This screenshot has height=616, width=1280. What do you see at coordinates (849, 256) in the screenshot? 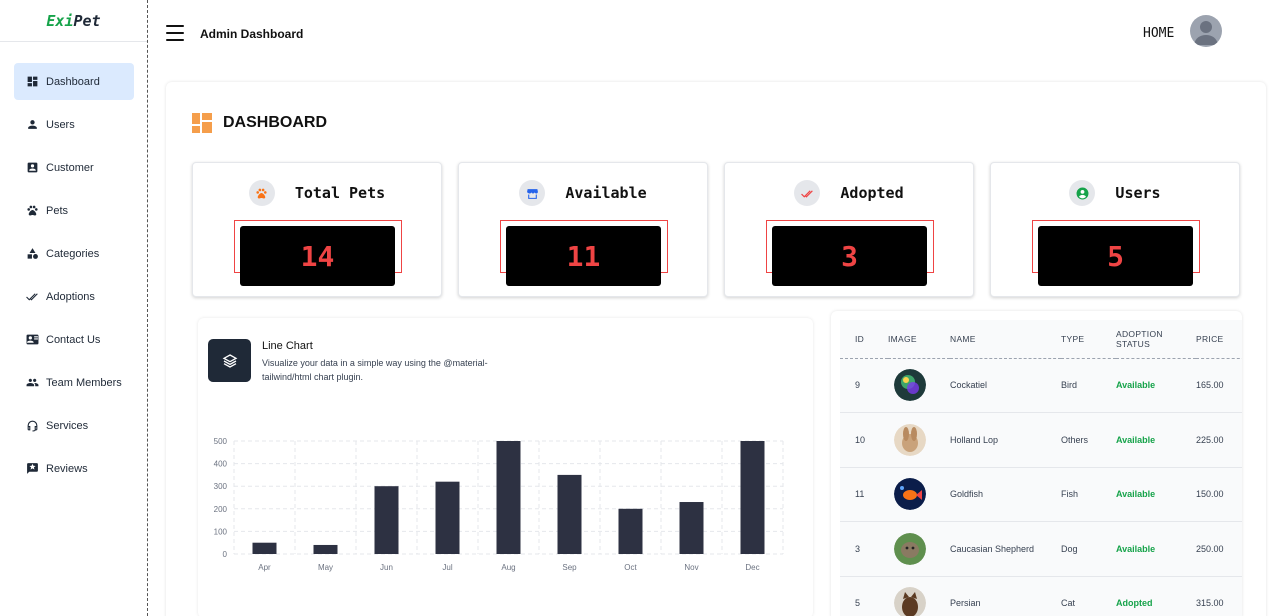
I see `stat-value: 3` at bounding box center [849, 256].